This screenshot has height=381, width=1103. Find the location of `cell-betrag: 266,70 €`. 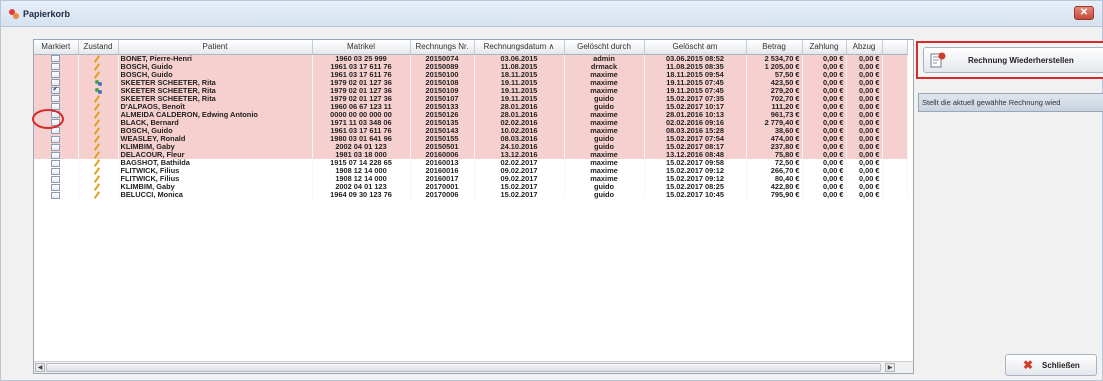

cell-betrag: 266,70 € is located at coordinates (774, 171).